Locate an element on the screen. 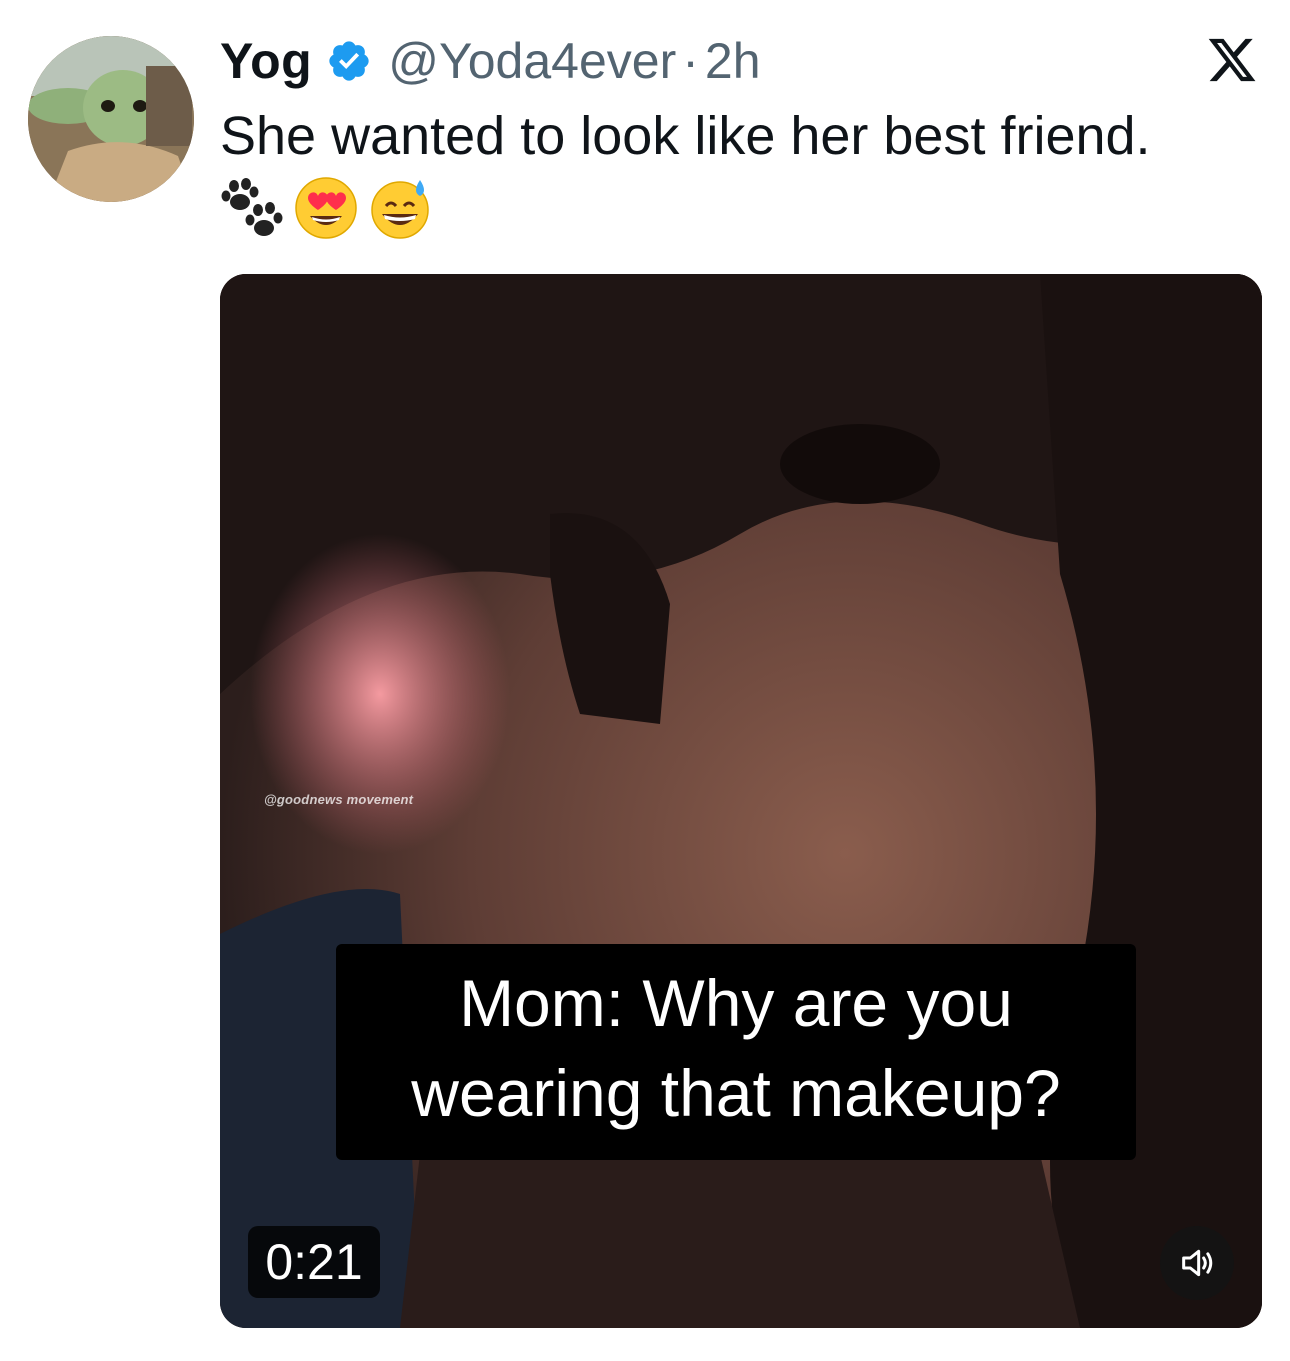 The image size is (1290, 1361). x-logo-icon is located at coordinates (1232, 60).